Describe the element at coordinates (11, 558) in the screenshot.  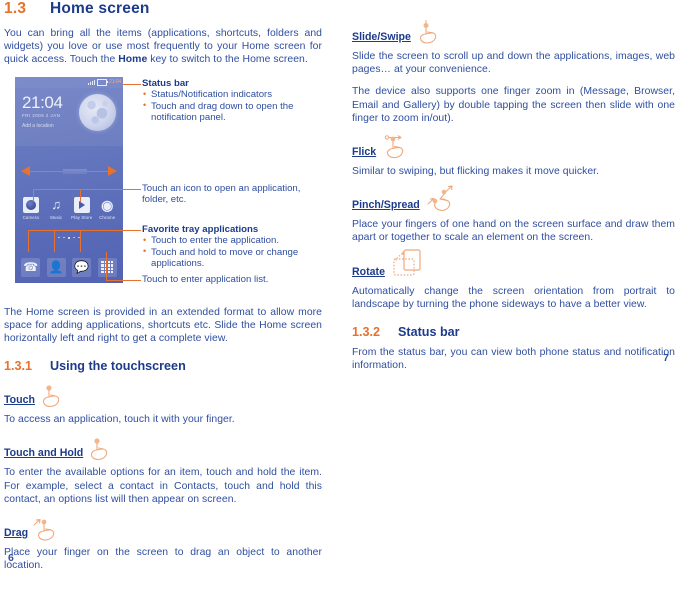
I see `page-number-left: 6` at that location.